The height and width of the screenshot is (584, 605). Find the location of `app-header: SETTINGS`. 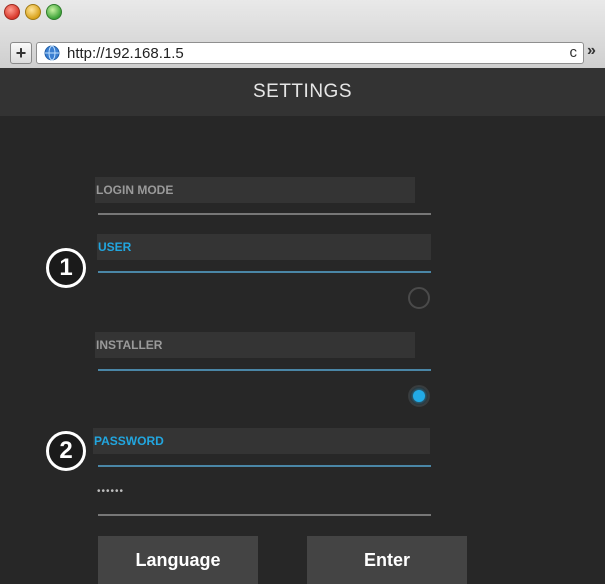

app-header: SETTINGS is located at coordinates (302, 92).